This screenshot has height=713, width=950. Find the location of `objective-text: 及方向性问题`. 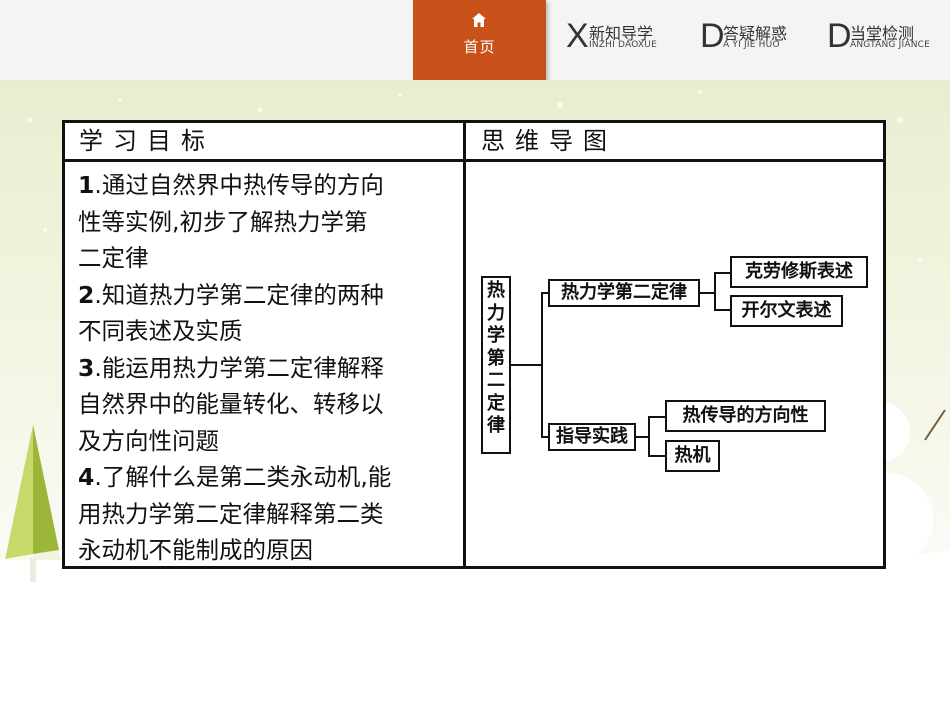

objective-text: 及方向性问题 is located at coordinates (148, 440).